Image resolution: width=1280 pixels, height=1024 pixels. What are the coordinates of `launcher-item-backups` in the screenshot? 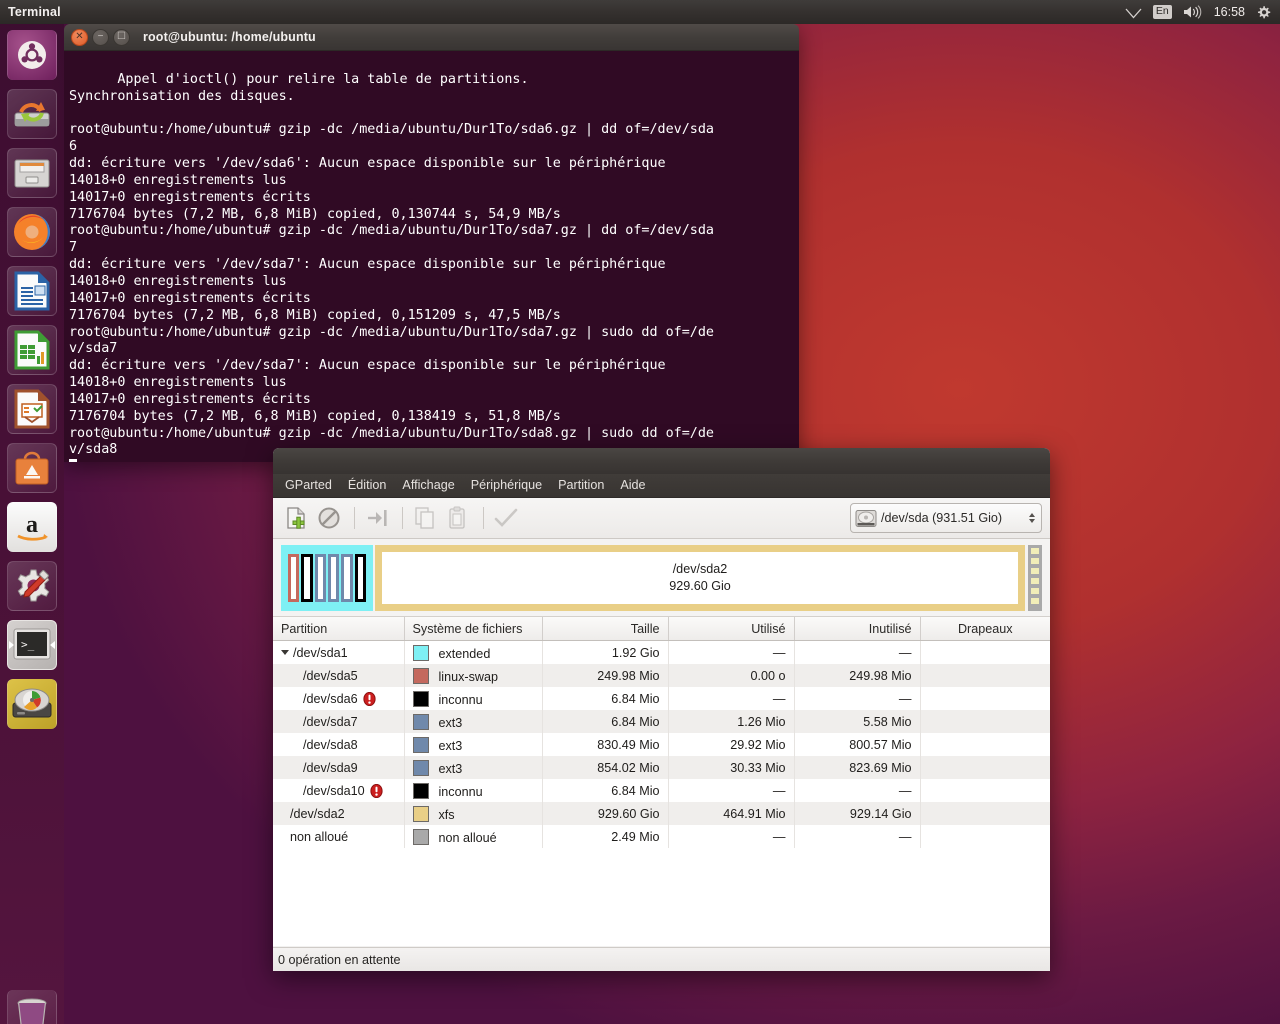 It's located at (32, 114).